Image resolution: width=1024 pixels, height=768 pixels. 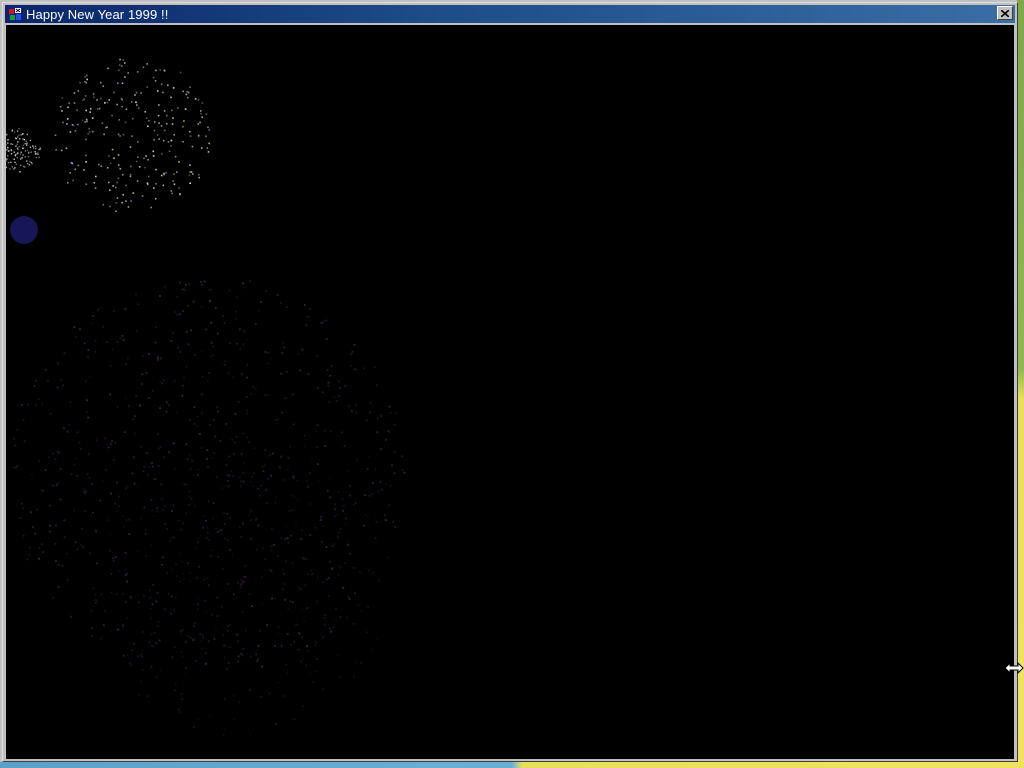 What do you see at coordinates (510, 14) in the screenshot?
I see `title-bar: Happy New Year 1999 !!` at bounding box center [510, 14].